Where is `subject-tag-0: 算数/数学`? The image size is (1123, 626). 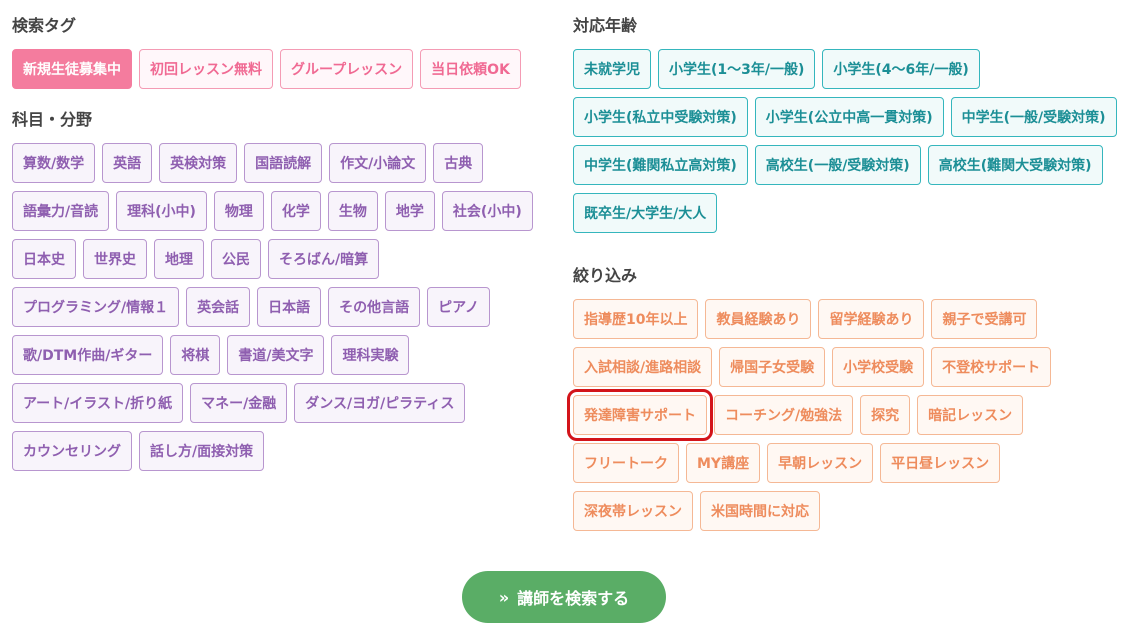
subject-tag-0: 算数/数学 is located at coordinates (54, 163).